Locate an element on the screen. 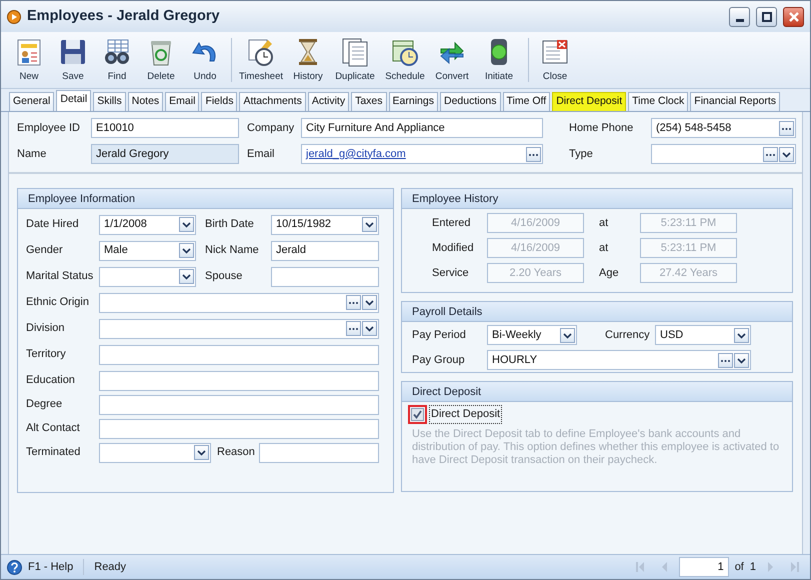 This screenshot has width=811, height=580. dropdown-field: USD is located at coordinates (703, 335).